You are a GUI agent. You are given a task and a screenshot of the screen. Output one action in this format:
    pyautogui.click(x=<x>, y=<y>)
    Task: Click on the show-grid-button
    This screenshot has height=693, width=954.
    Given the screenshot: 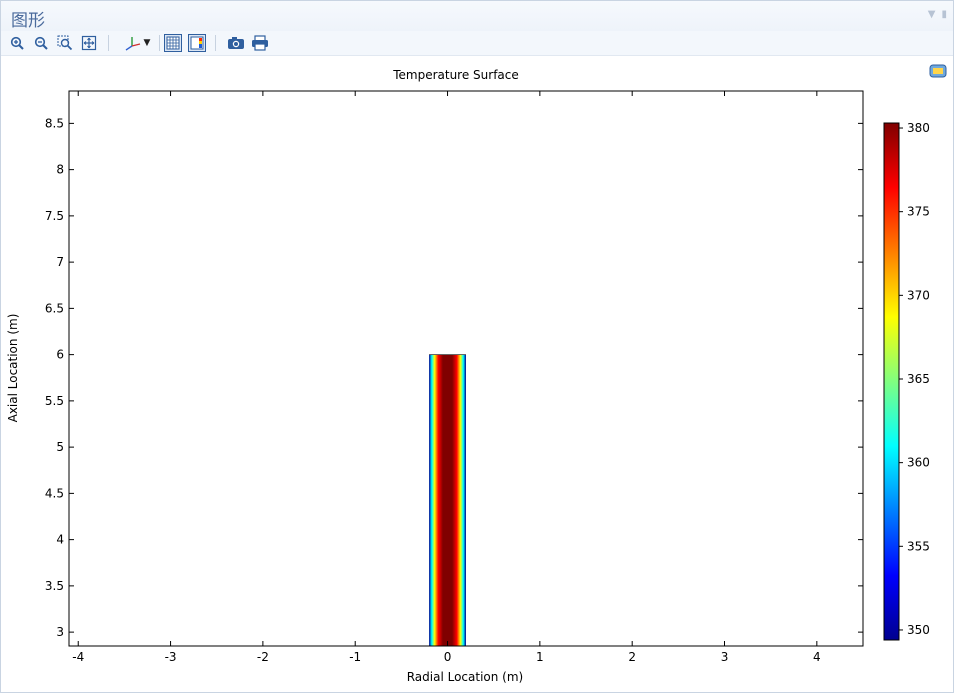 What is the action you would take?
    pyautogui.click(x=173, y=43)
    